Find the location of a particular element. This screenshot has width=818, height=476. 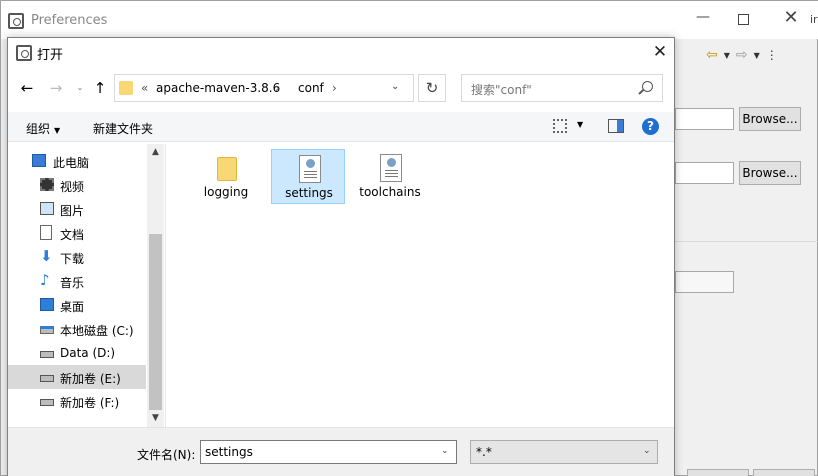

system-drive-icon is located at coordinates (47, 330).